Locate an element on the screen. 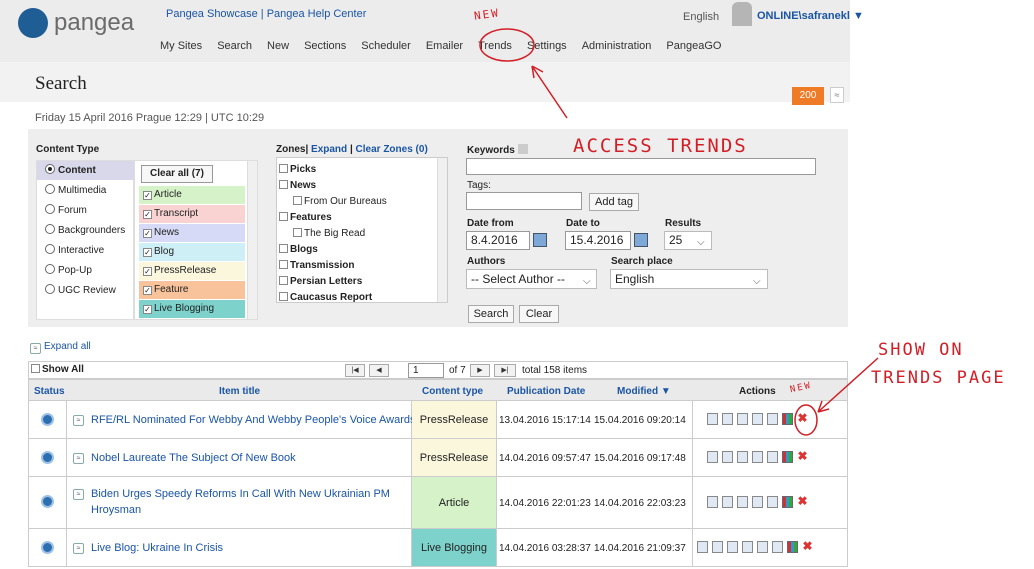 The image size is (1034, 569). trends-page-annotation: TRENDS PAGE is located at coordinates (938, 378).